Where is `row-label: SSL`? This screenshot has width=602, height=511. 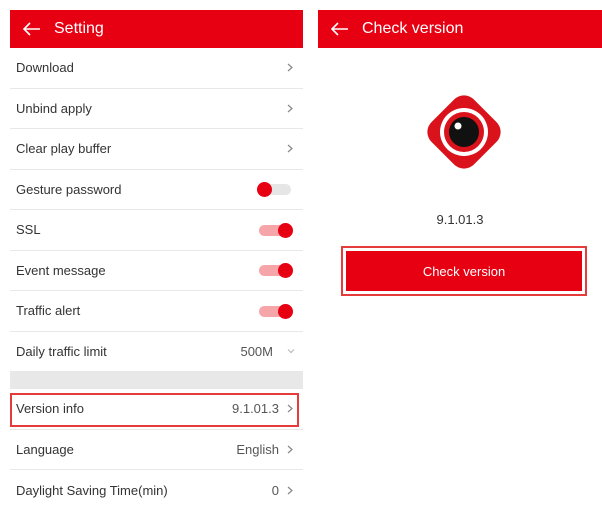 row-label: SSL is located at coordinates (28, 230).